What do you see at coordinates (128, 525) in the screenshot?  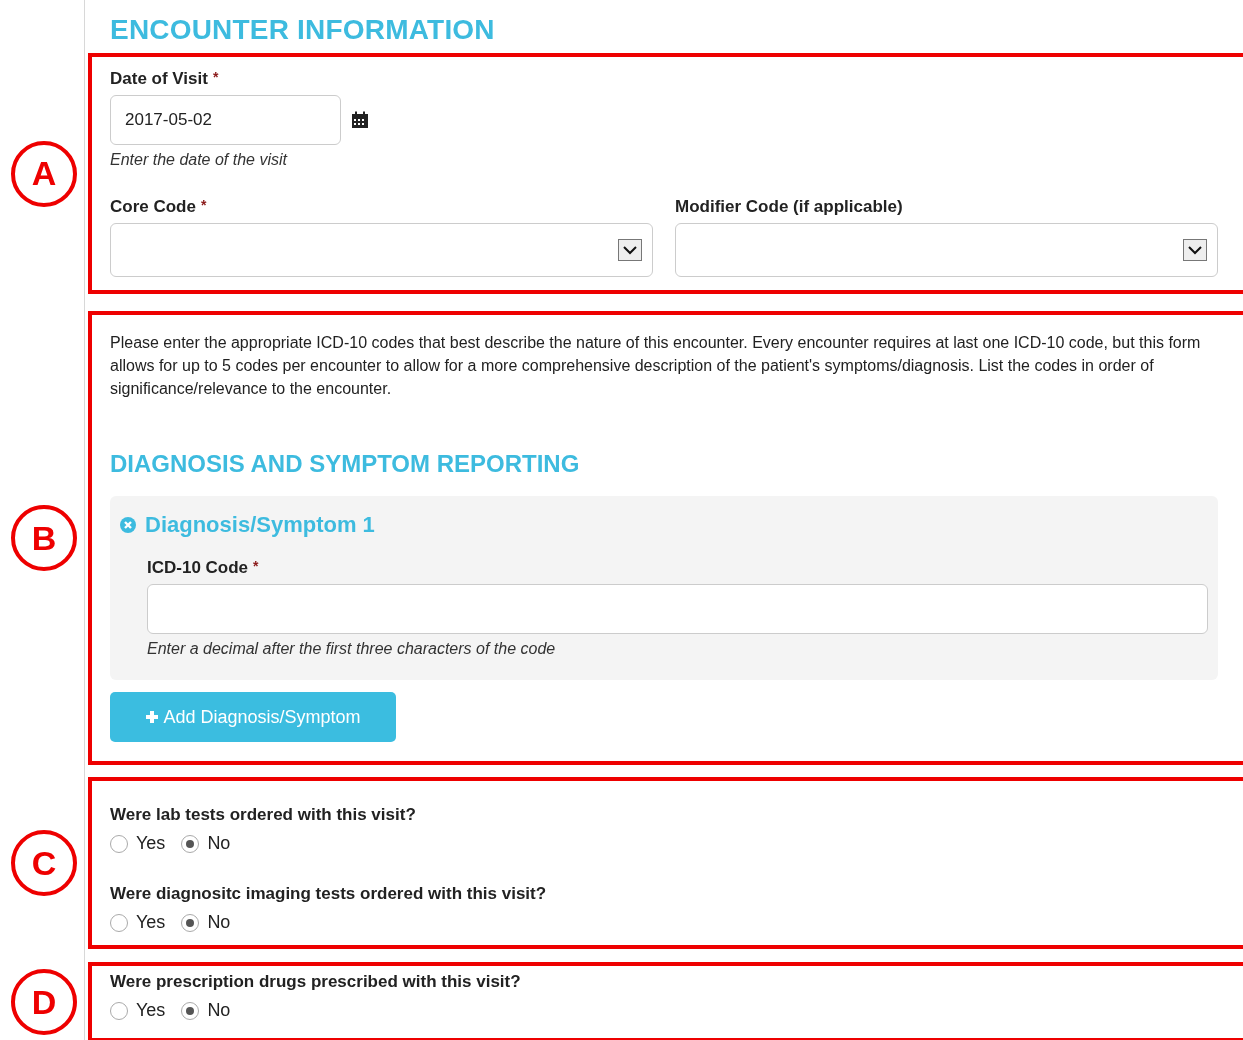 I see `remove-icon` at bounding box center [128, 525].